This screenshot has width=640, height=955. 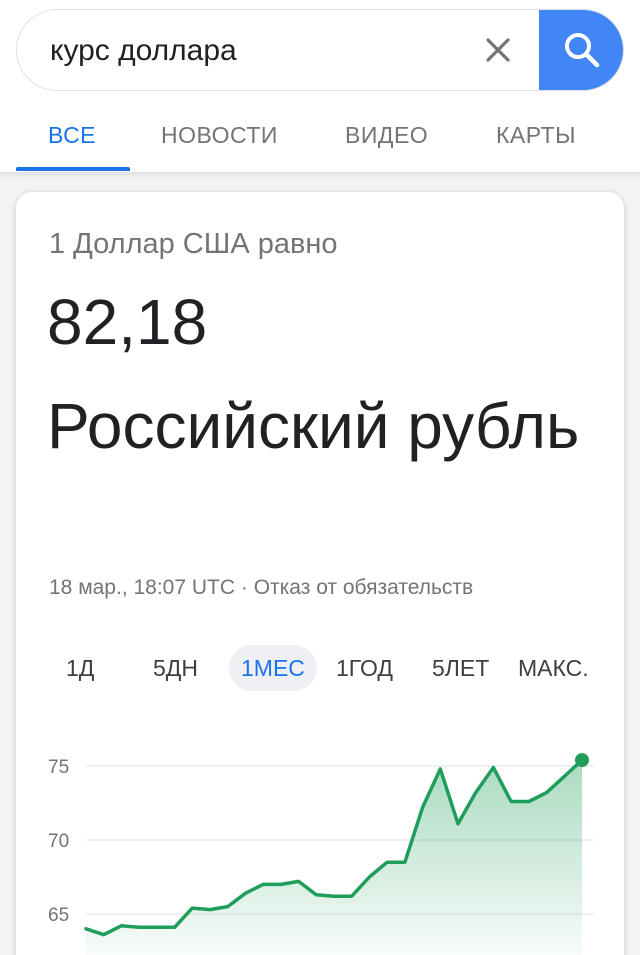 What do you see at coordinates (58, 841) in the screenshot?
I see `y-tick-label: 70` at bounding box center [58, 841].